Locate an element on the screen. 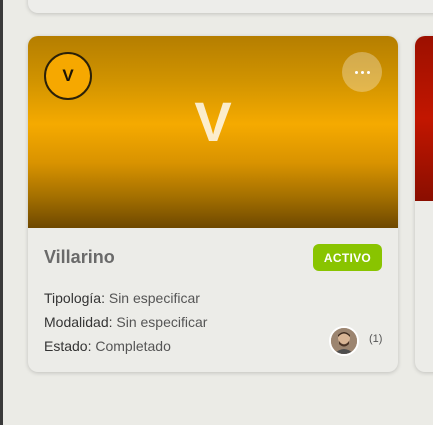  previous-card is located at coordinates (230, 6).